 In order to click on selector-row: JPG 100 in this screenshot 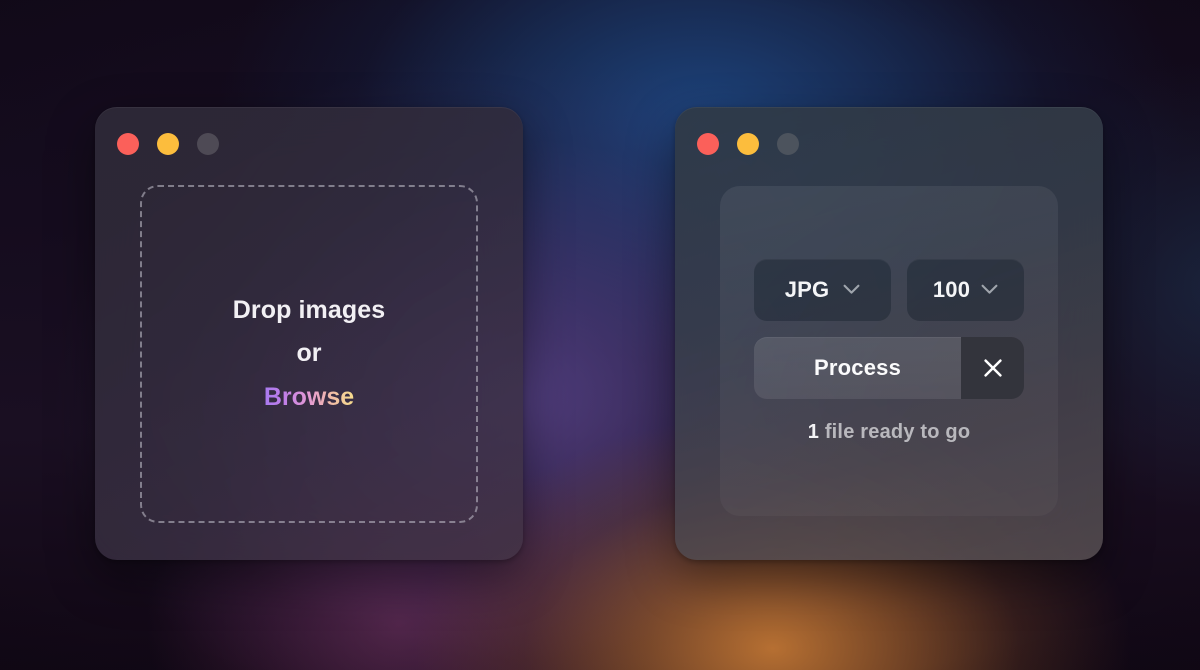, I will do `click(889, 289)`.